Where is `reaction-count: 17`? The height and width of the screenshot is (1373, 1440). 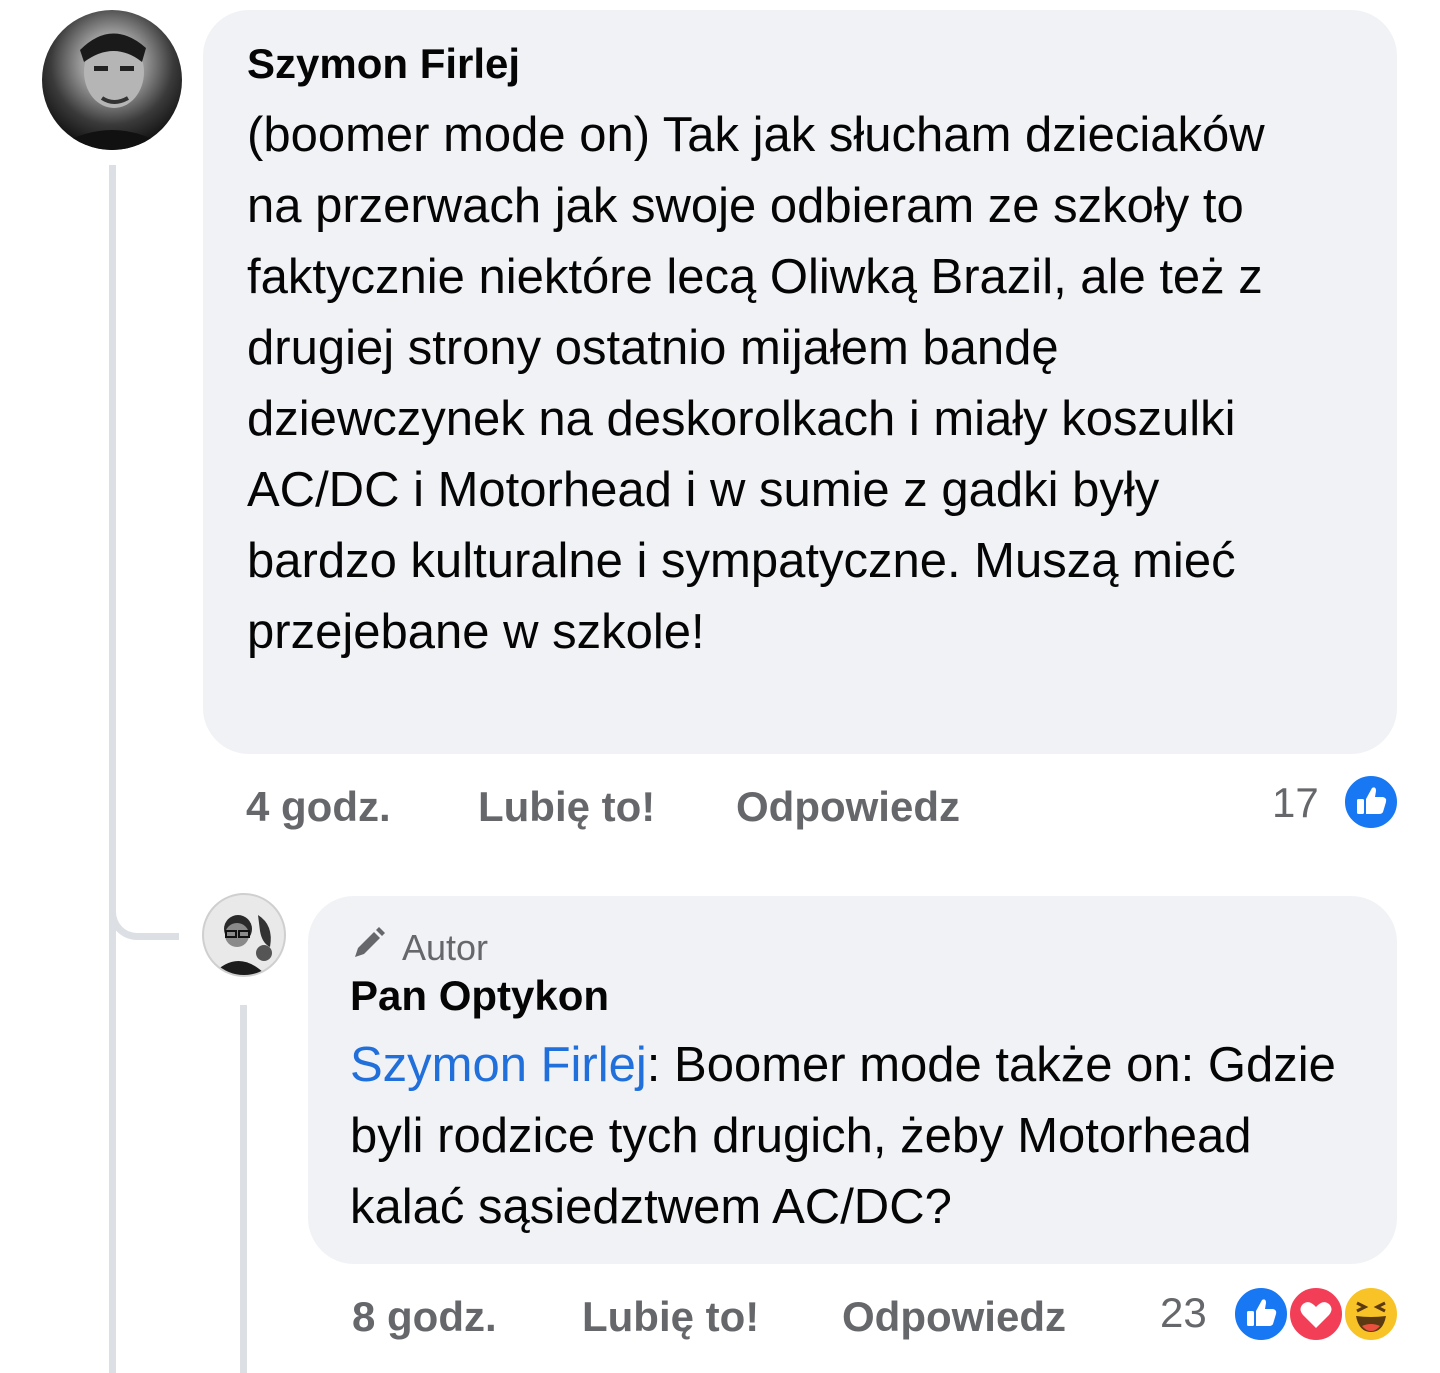
reaction-count: 17 is located at coordinates (1295, 803).